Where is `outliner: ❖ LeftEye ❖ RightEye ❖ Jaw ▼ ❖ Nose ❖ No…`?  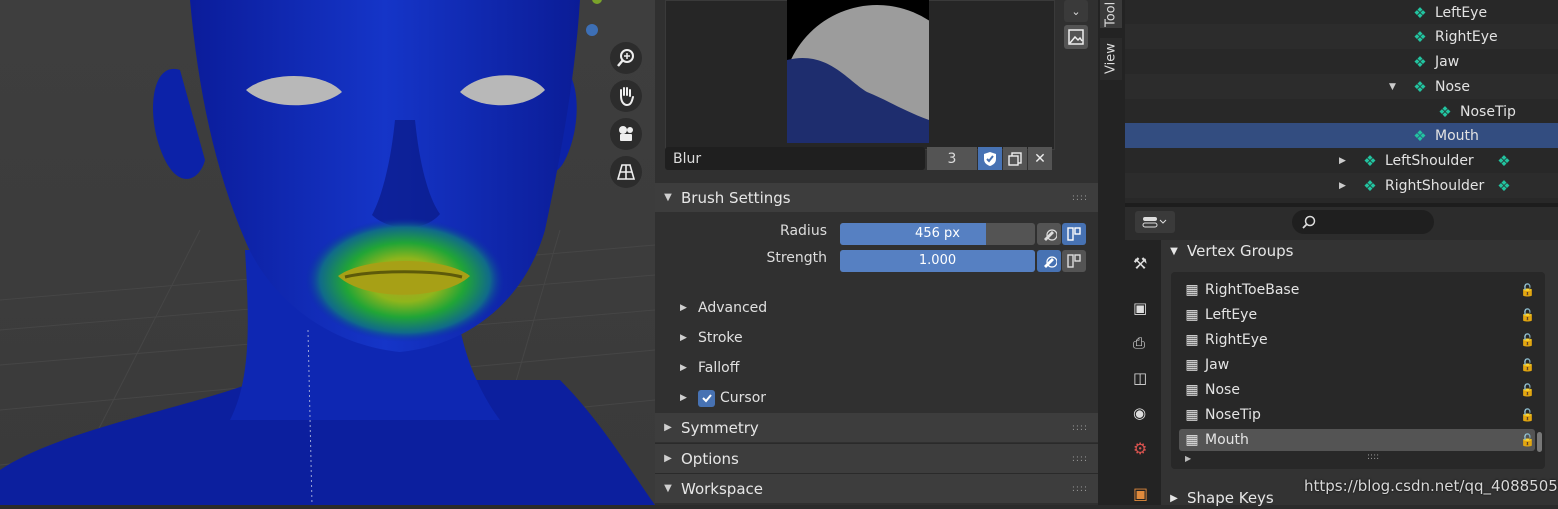 outliner: ❖ LeftEye ❖ RightEye ❖ Jaw ▼ ❖ Nose ❖ No… is located at coordinates (1341, 101).